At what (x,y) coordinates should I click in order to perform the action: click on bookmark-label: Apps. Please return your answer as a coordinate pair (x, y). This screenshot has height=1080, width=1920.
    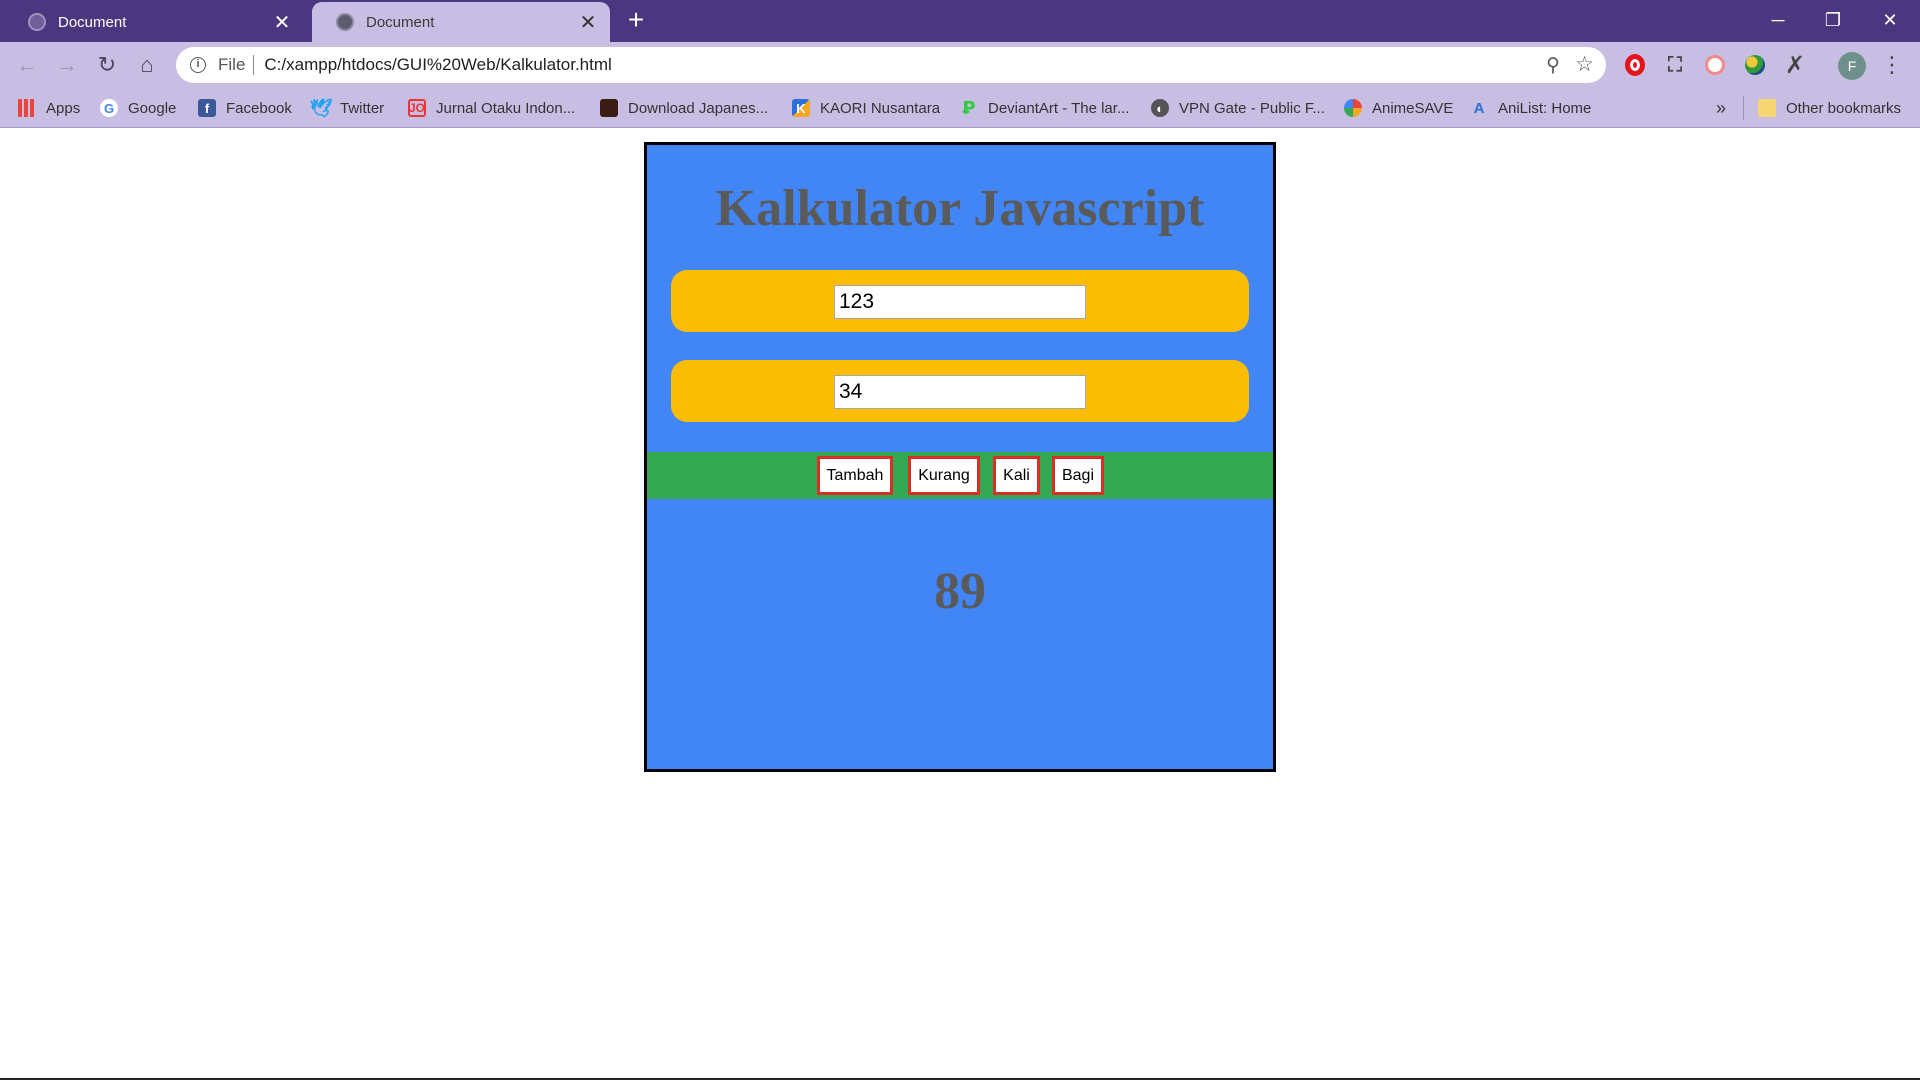
    Looking at the image, I should click on (63, 108).